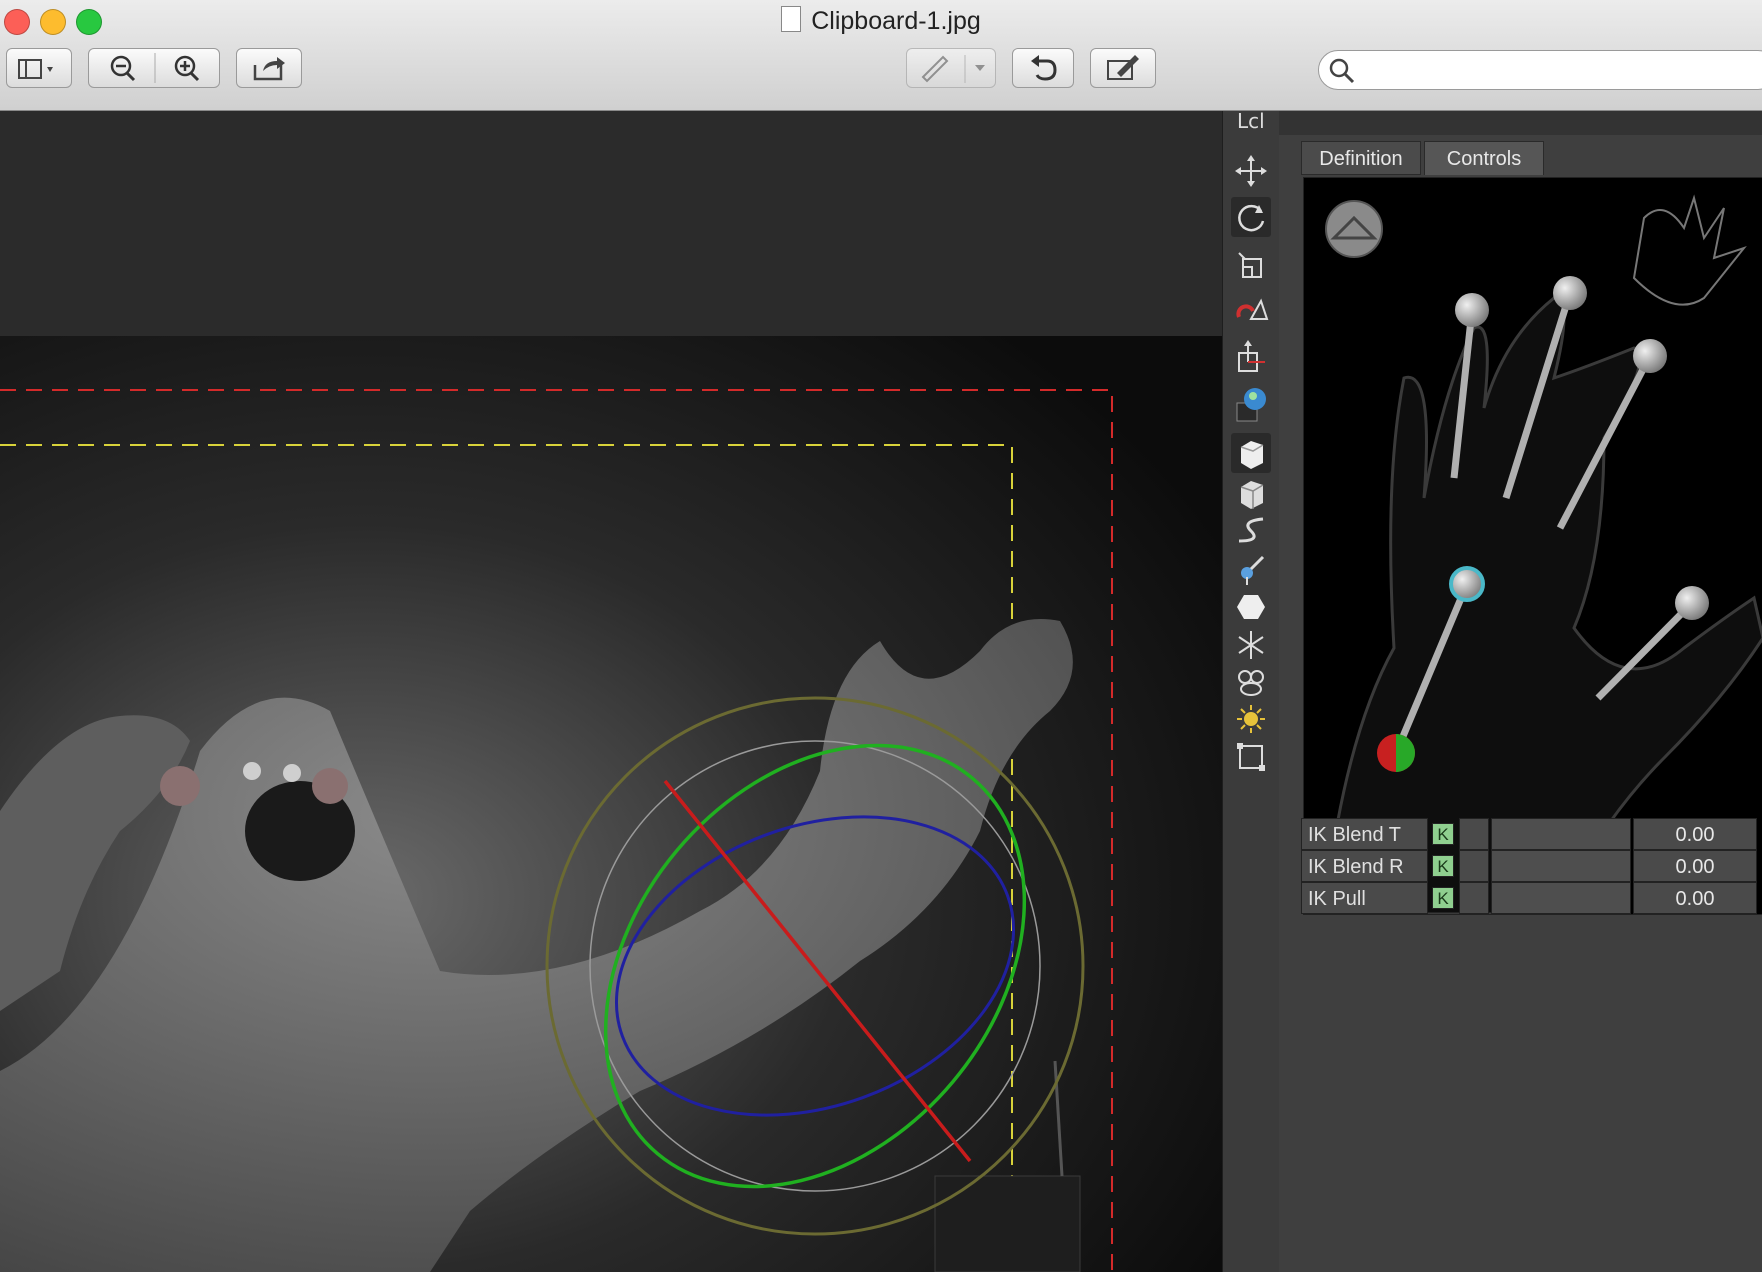 This screenshot has width=1762, height=1272. Describe the element at coordinates (791, 19) in the screenshot. I see `document-icon` at that location.